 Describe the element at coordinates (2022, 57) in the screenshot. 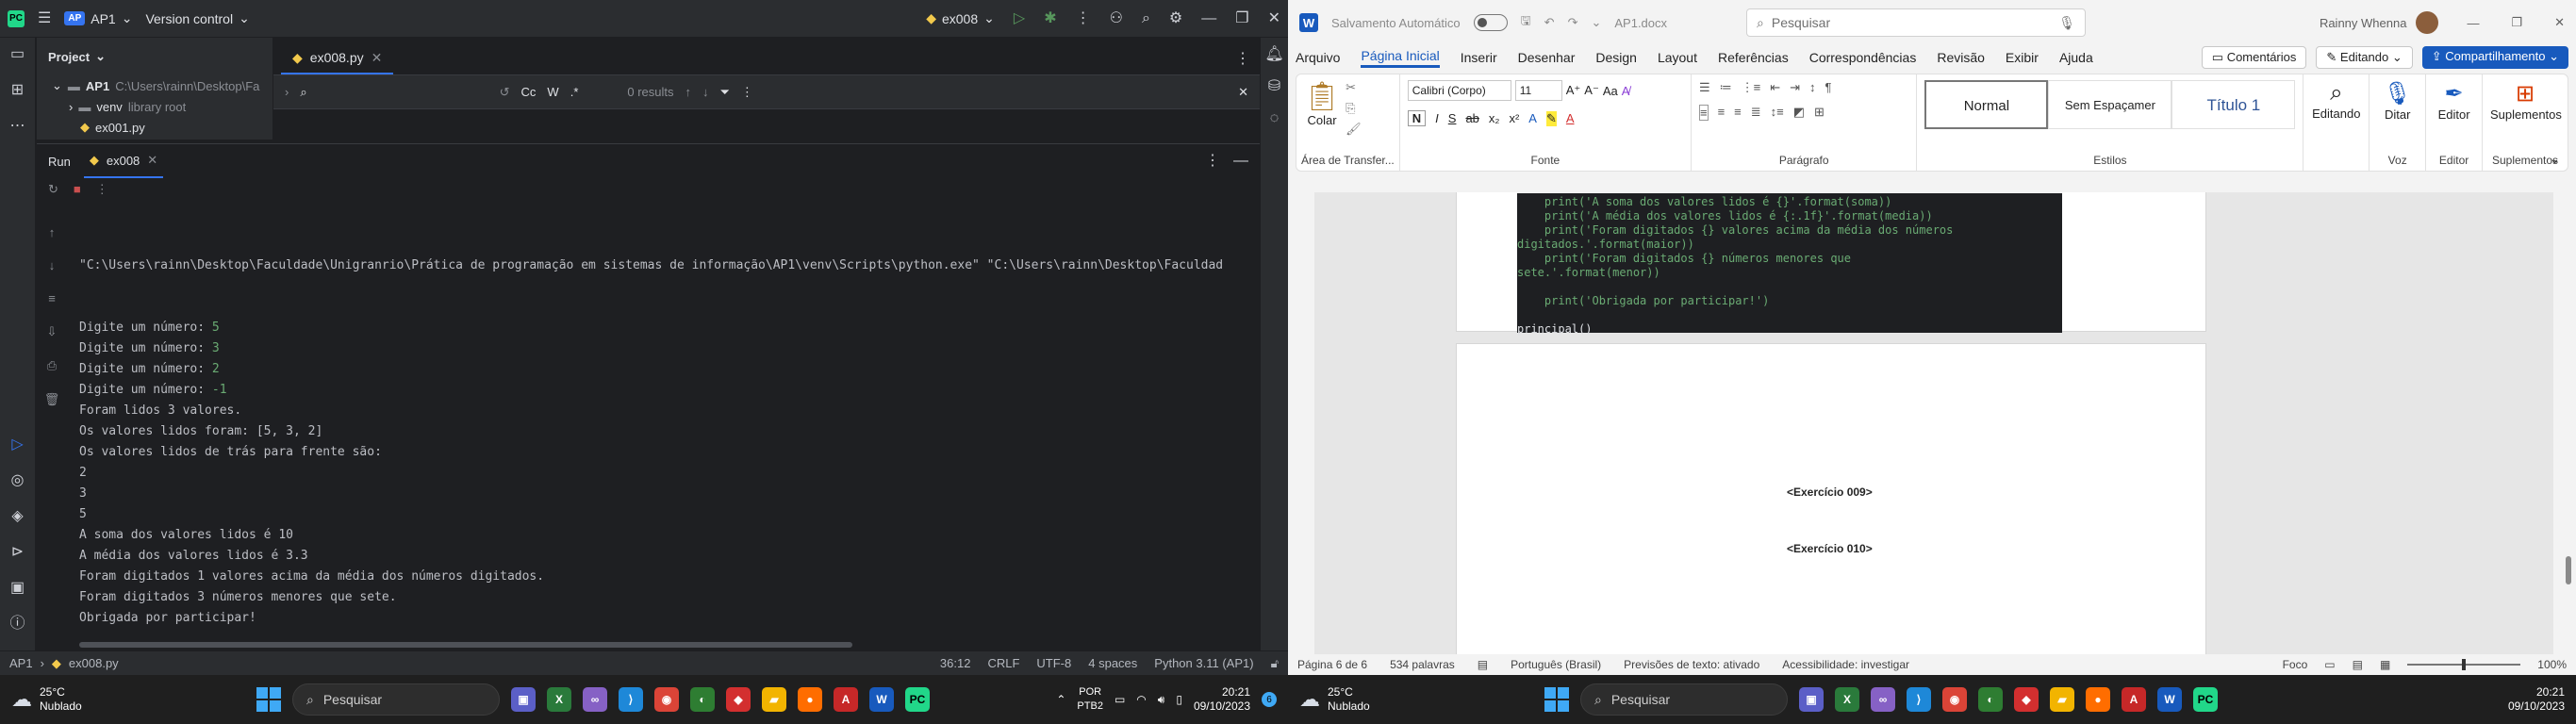

I see `tab-exibir: Exibir` at that location.